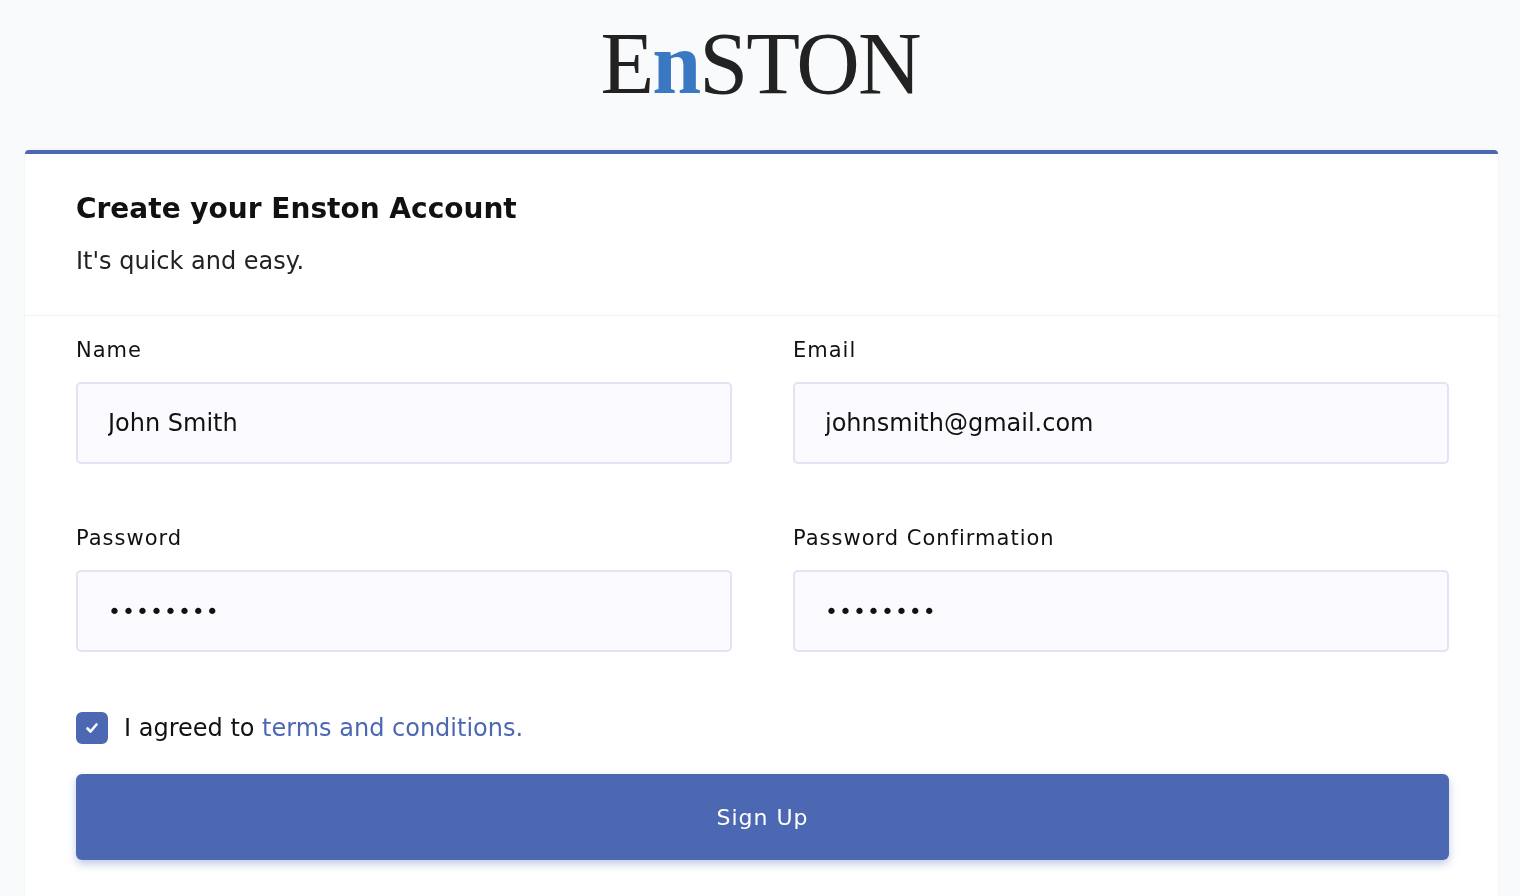 The image size is (1520, 896). I want to click on agreement-text: I agreed to terms and conditions., so click(324, 728).